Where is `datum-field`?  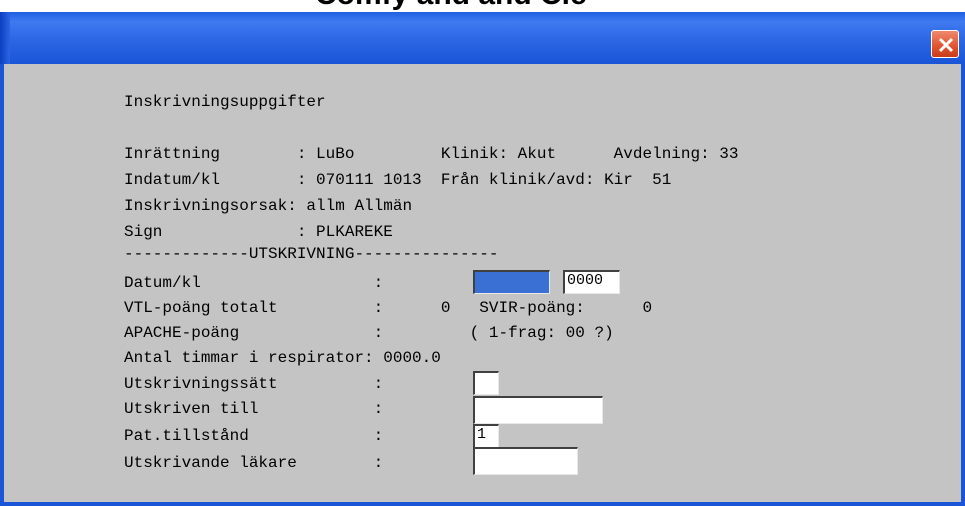 datum-field is located at coordinates (511, 282).